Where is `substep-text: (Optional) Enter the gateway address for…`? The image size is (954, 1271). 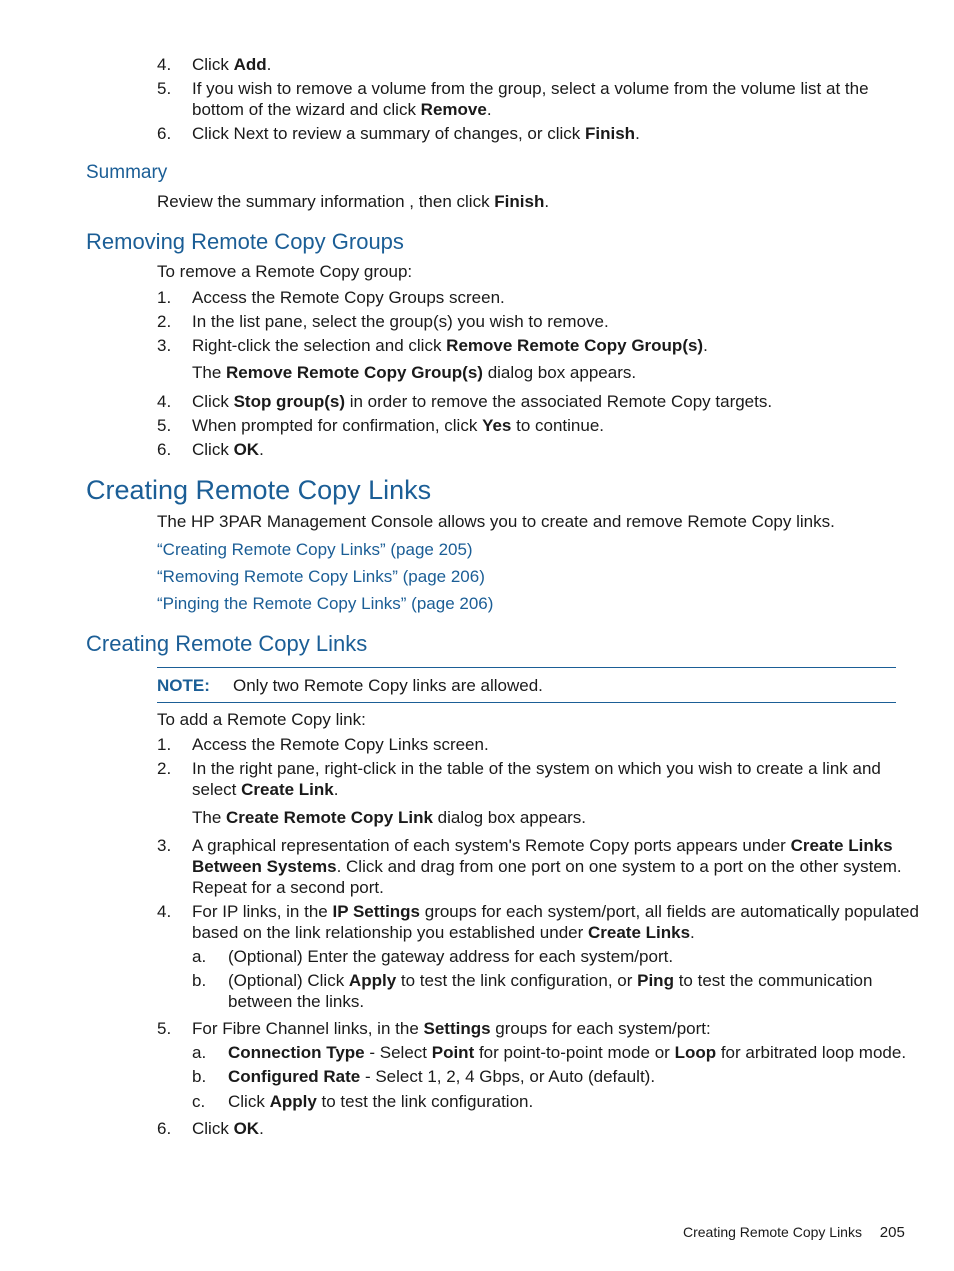 substep-text: (Optional) Enter the gateway address for… is located at coordinates (451, 956).